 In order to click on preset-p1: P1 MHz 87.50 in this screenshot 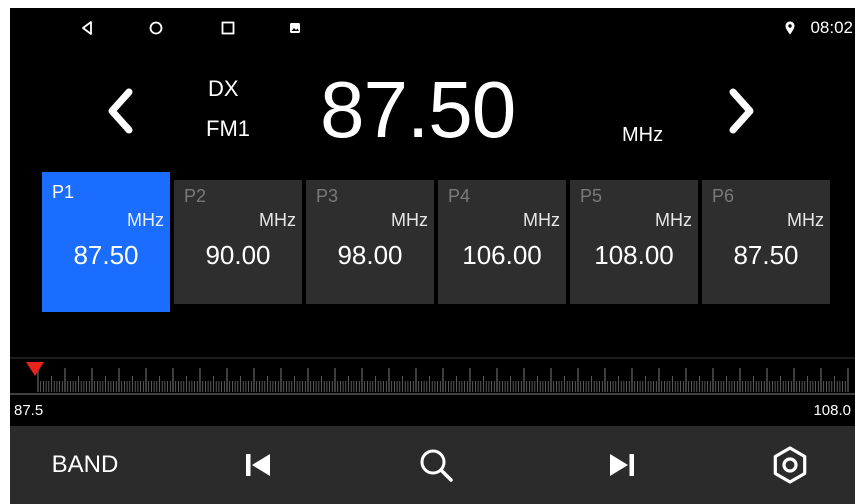, I will do `click(106, 242)`.